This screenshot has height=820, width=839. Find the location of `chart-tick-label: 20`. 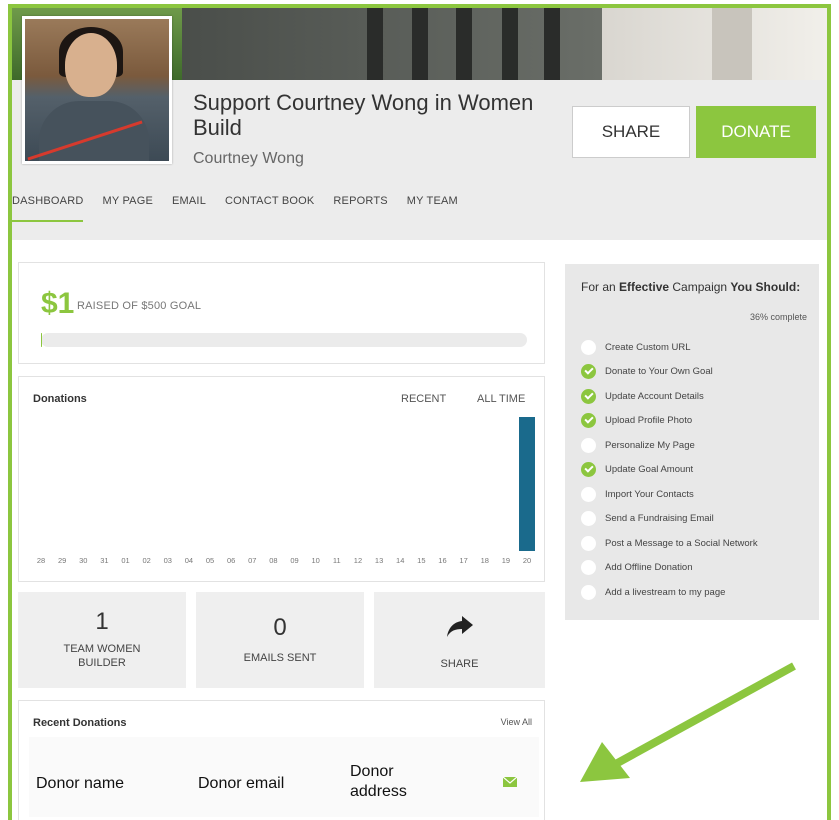

chart-tick-label: 20 is located at coordinates (527, 560).